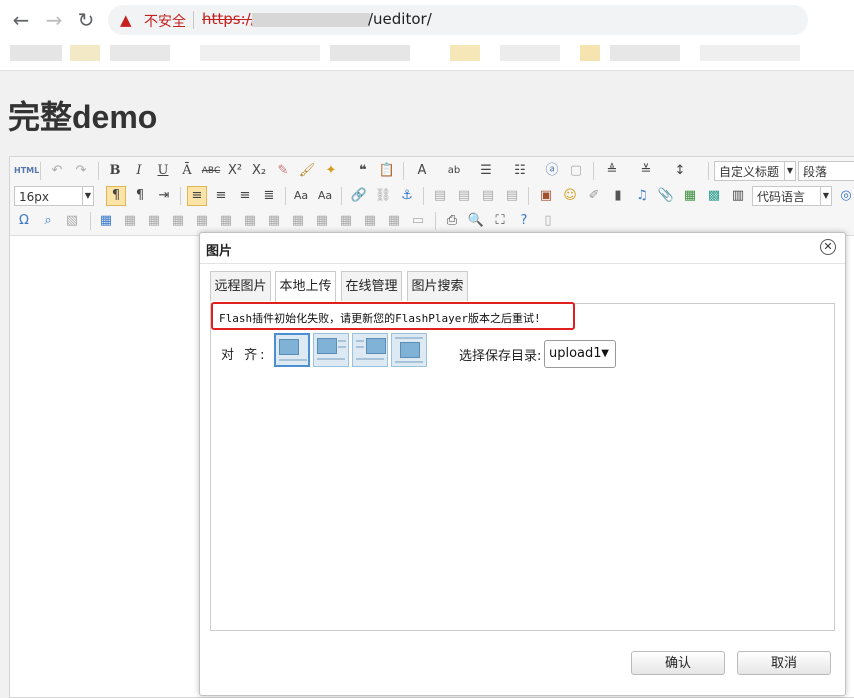  Describe the element at coordinates (164, 196) in the screenshot. I see `indent-icon: ⇥` at that location.